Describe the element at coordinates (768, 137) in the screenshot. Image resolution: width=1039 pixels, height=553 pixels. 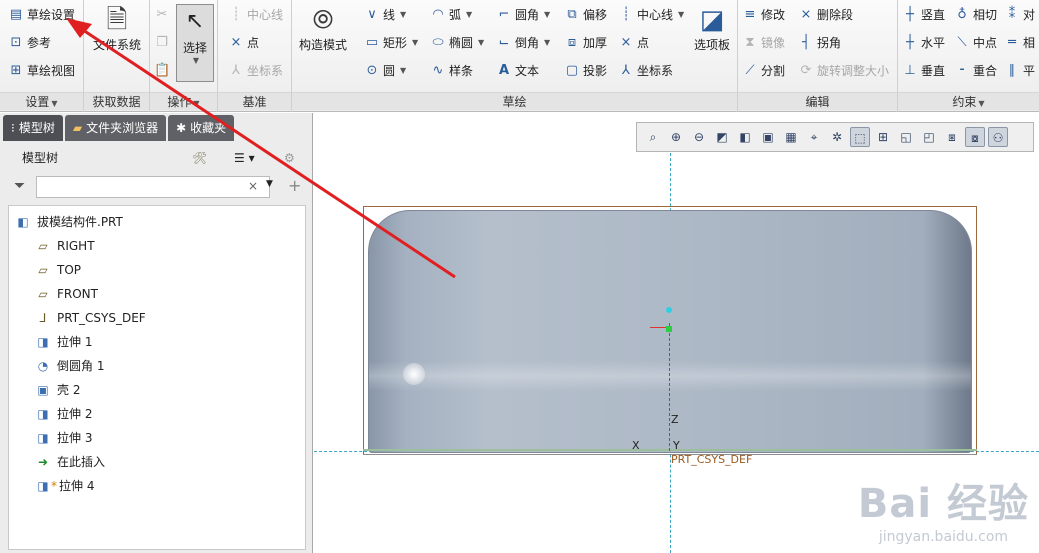
I see `saved-orientations-icon: ▣` at that location.